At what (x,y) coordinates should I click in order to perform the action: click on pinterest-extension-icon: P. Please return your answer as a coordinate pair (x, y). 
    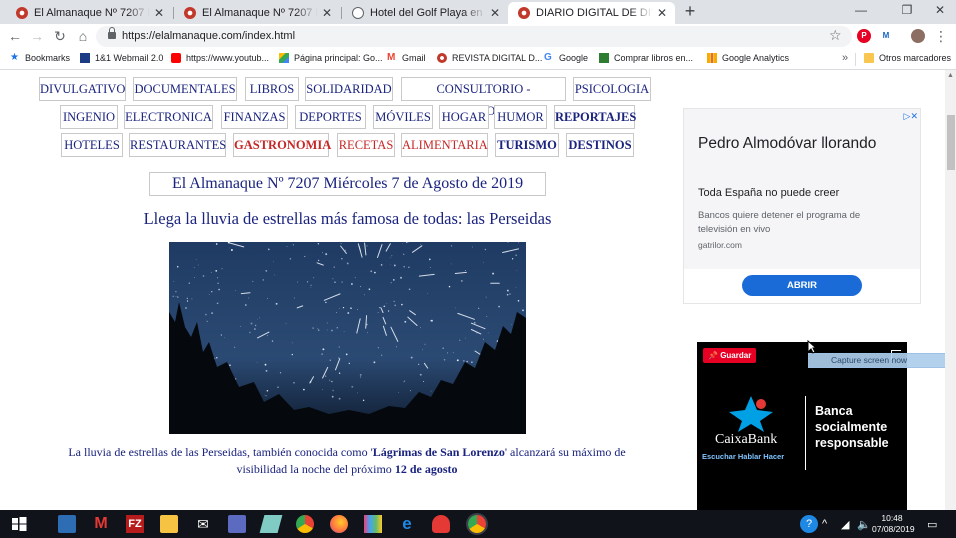
    Looking at the image, I should click on (864, 36).